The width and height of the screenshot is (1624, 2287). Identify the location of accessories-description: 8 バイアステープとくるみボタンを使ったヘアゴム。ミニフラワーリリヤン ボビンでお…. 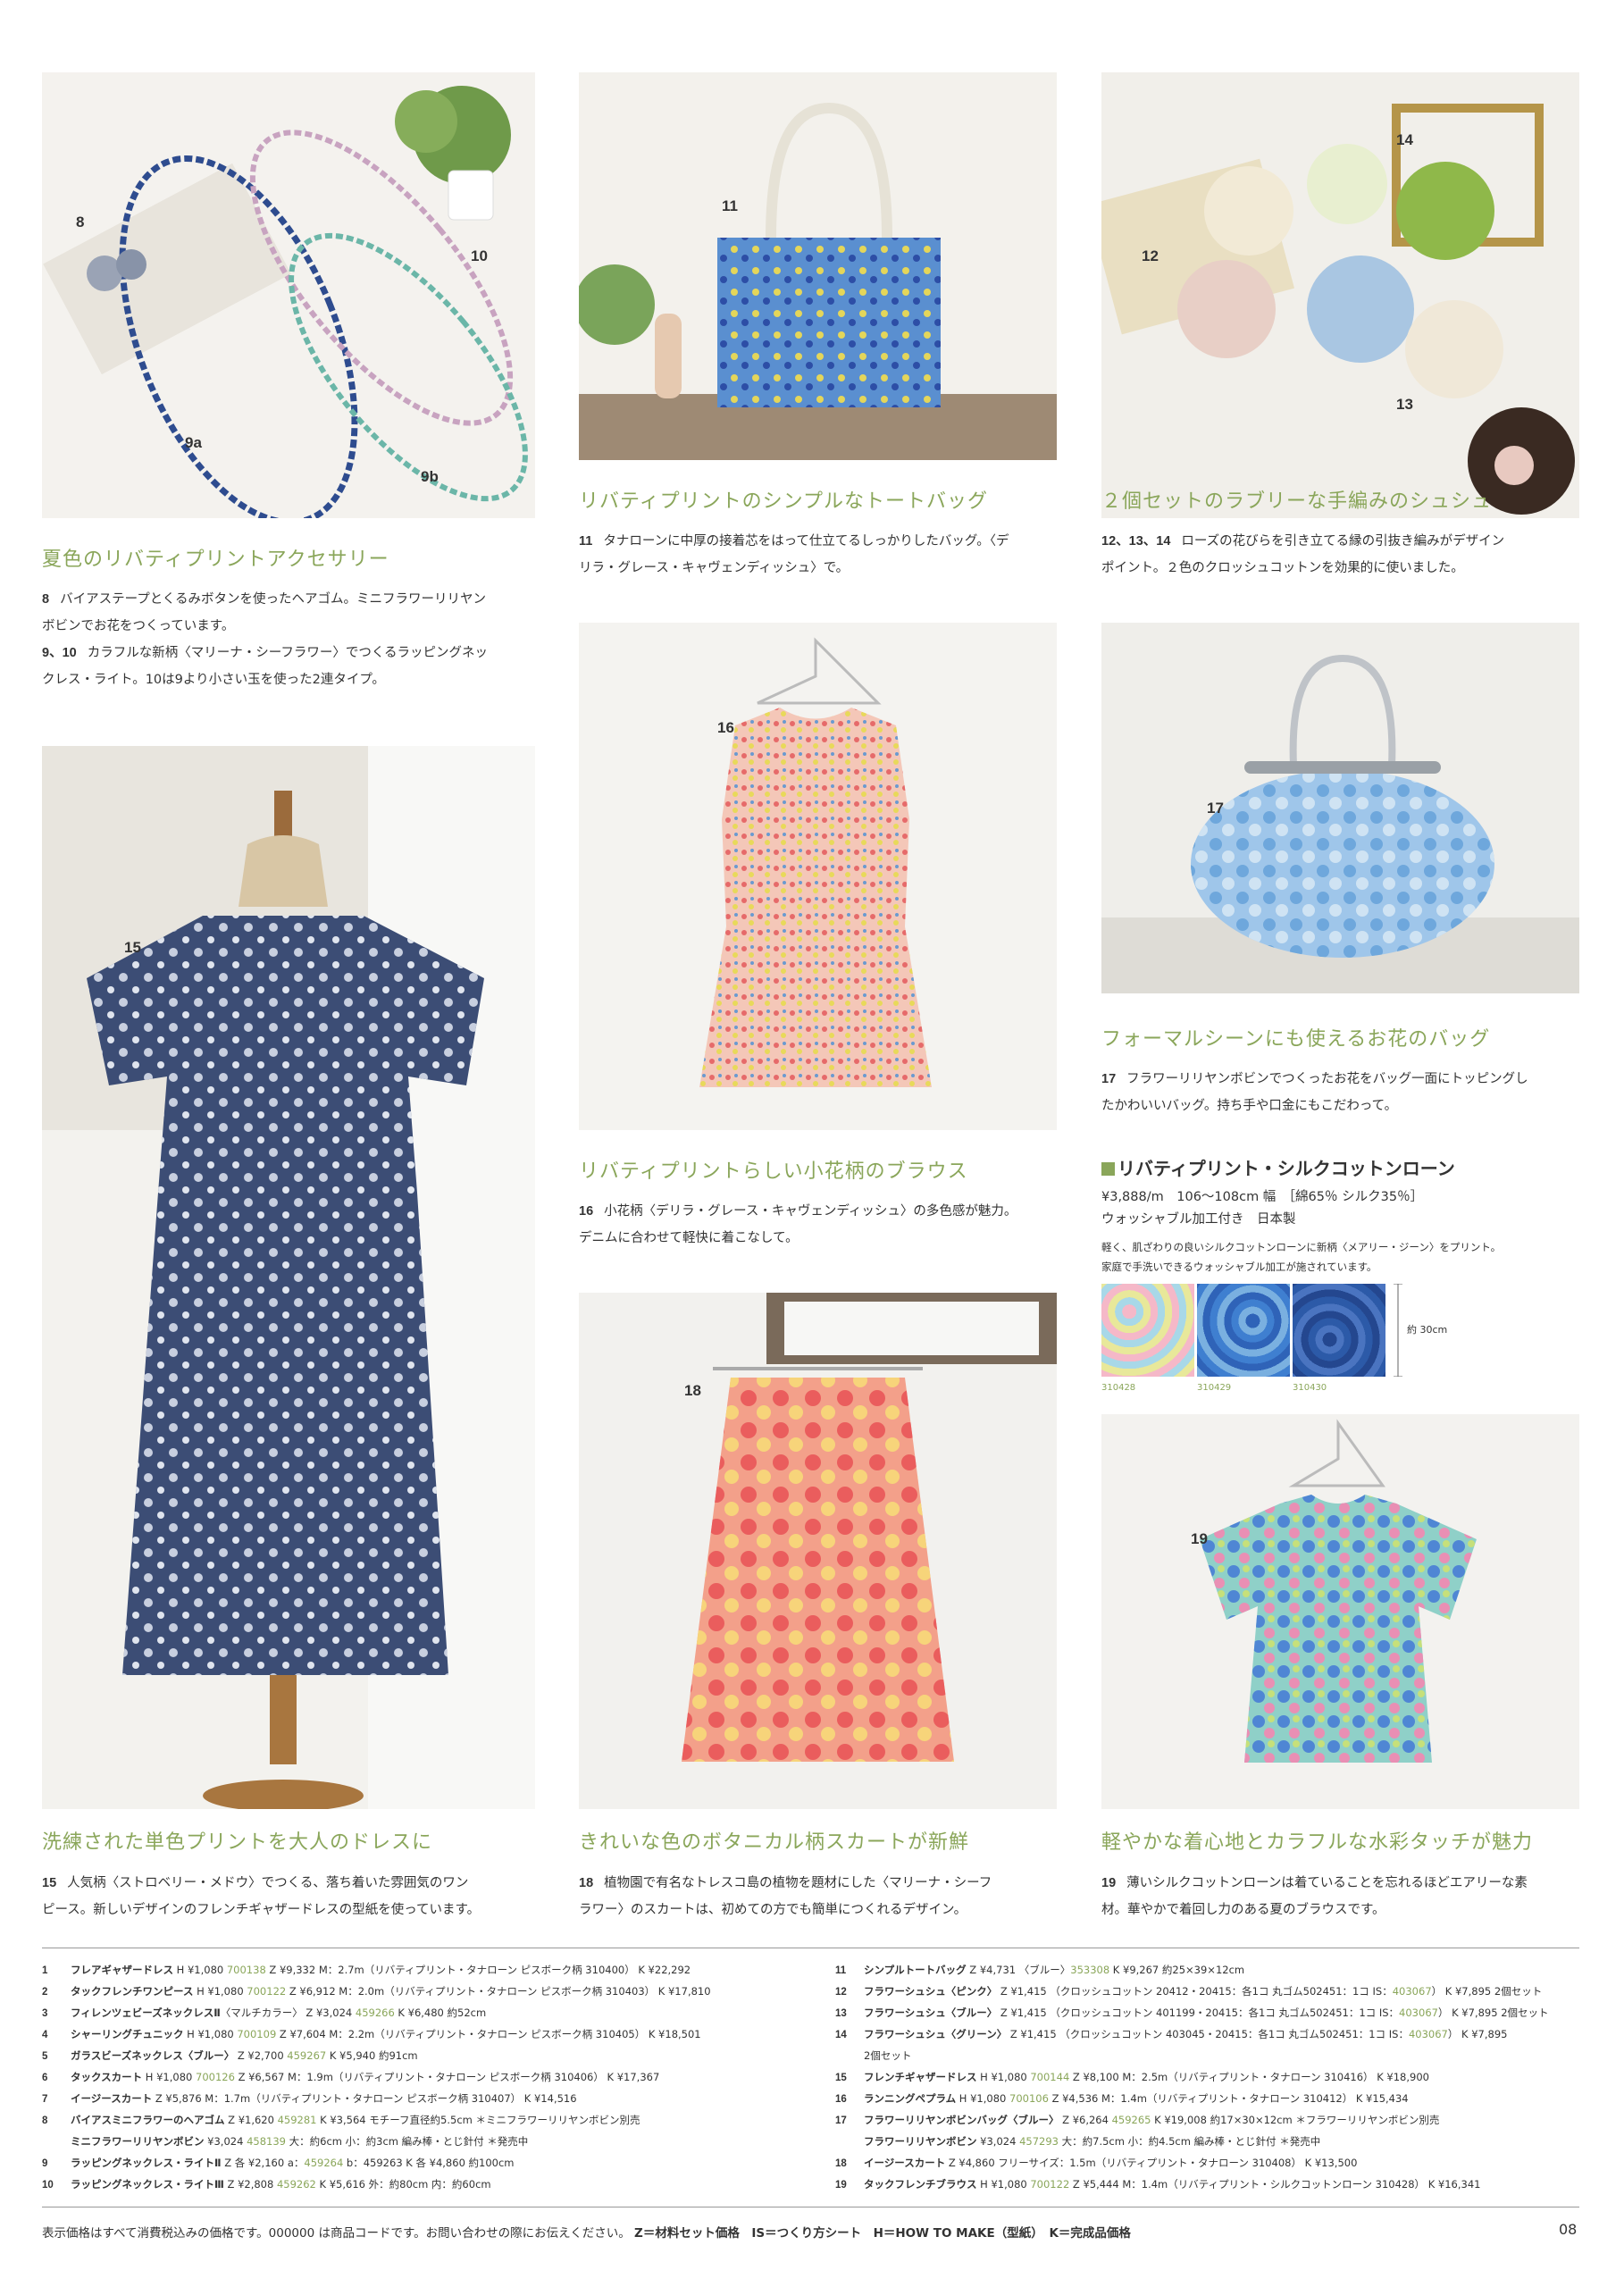
(265, 639).